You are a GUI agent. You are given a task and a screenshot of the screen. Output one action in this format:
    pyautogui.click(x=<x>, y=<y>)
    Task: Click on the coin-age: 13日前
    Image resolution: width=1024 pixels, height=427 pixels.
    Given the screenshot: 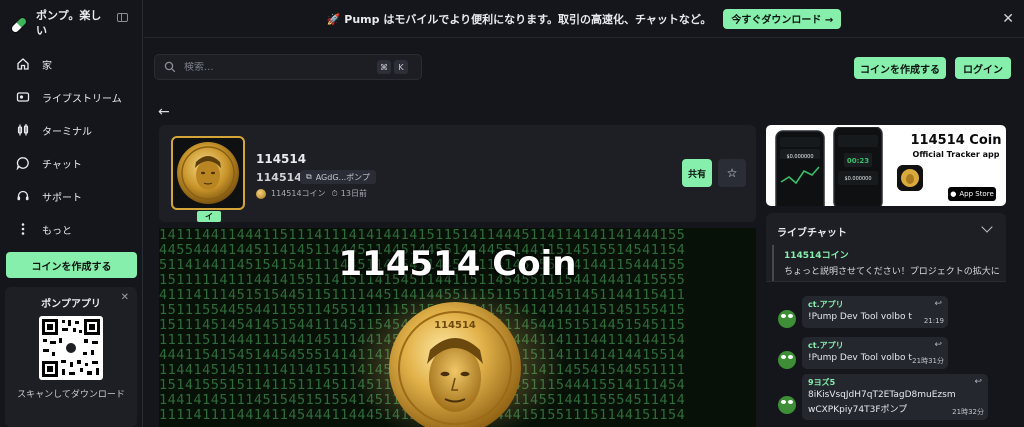 What is the action you would take?
    pyautogui.click(x=353, y=193)
    